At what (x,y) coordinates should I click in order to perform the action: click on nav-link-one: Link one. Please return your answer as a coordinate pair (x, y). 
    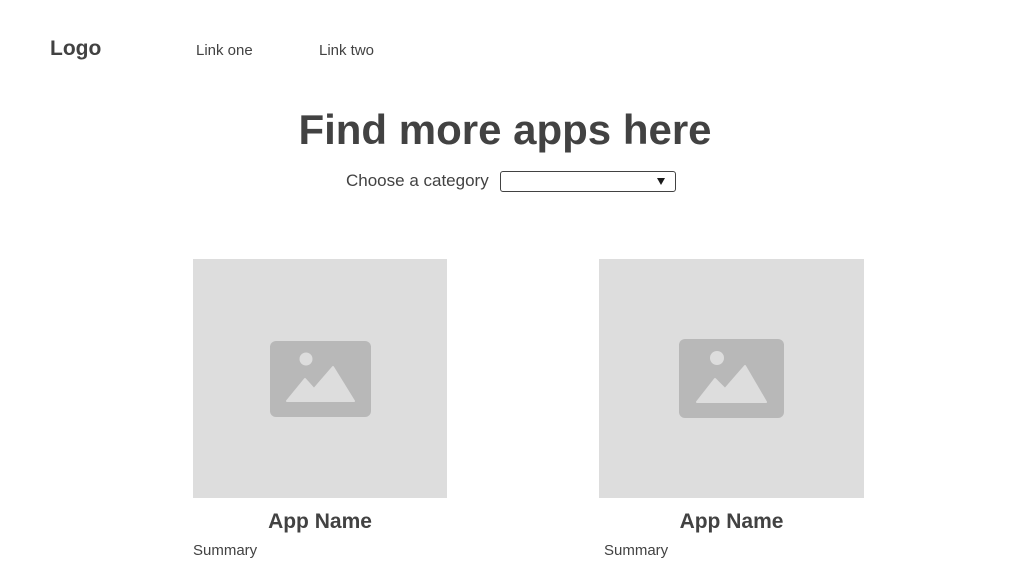
    Looking at the image, I should click on (224, 50).